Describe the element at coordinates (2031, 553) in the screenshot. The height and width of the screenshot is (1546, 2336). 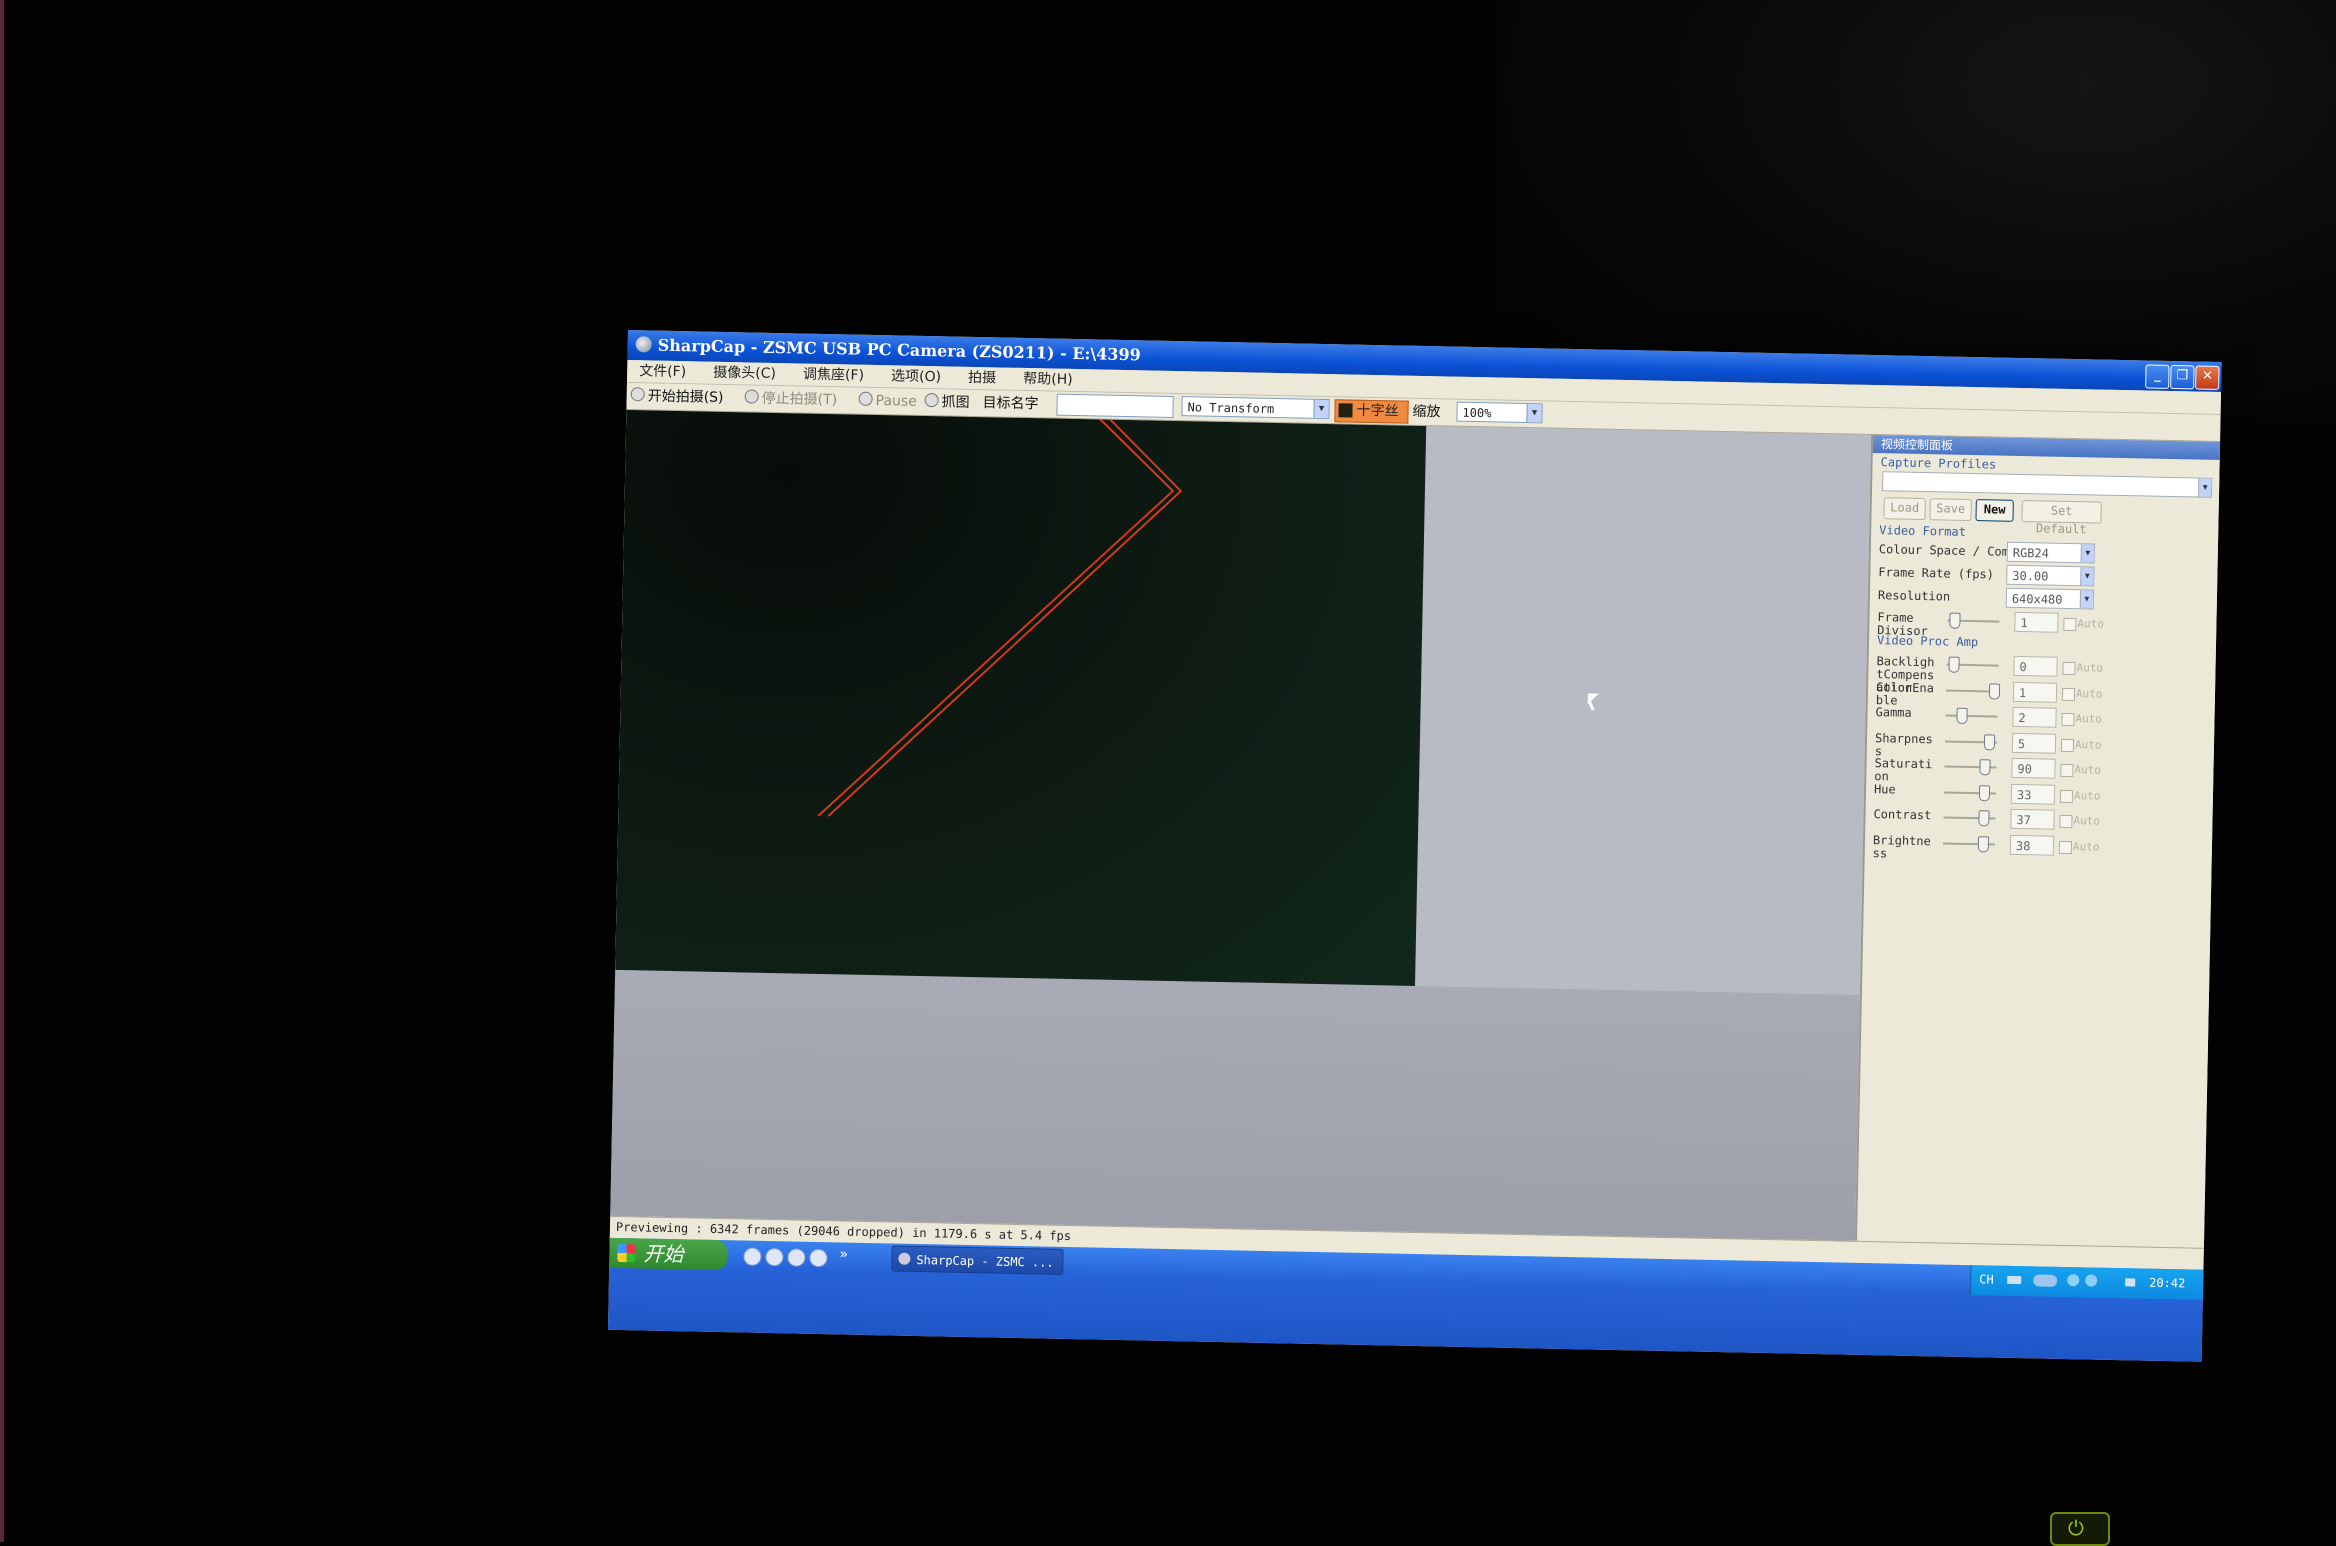
I see `colour-space-value: RGB24` at that location.